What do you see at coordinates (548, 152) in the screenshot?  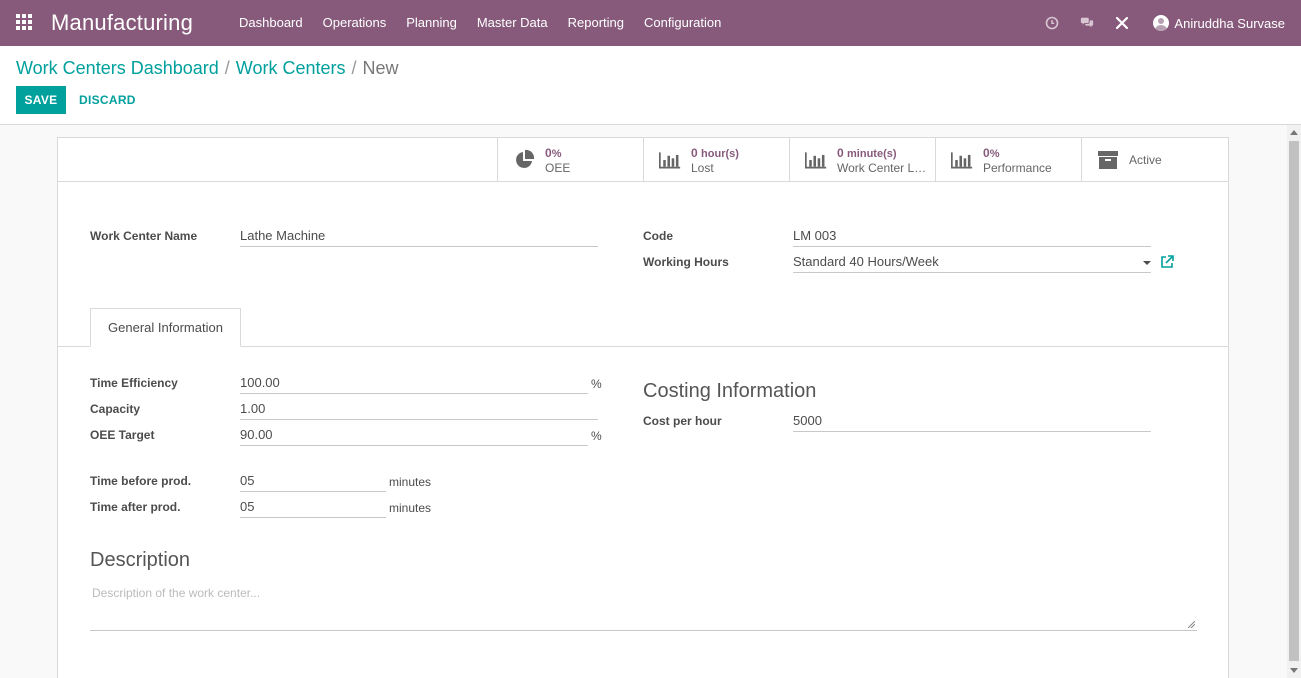 I see `oee-value: 0` at bounding box center [548, 152].